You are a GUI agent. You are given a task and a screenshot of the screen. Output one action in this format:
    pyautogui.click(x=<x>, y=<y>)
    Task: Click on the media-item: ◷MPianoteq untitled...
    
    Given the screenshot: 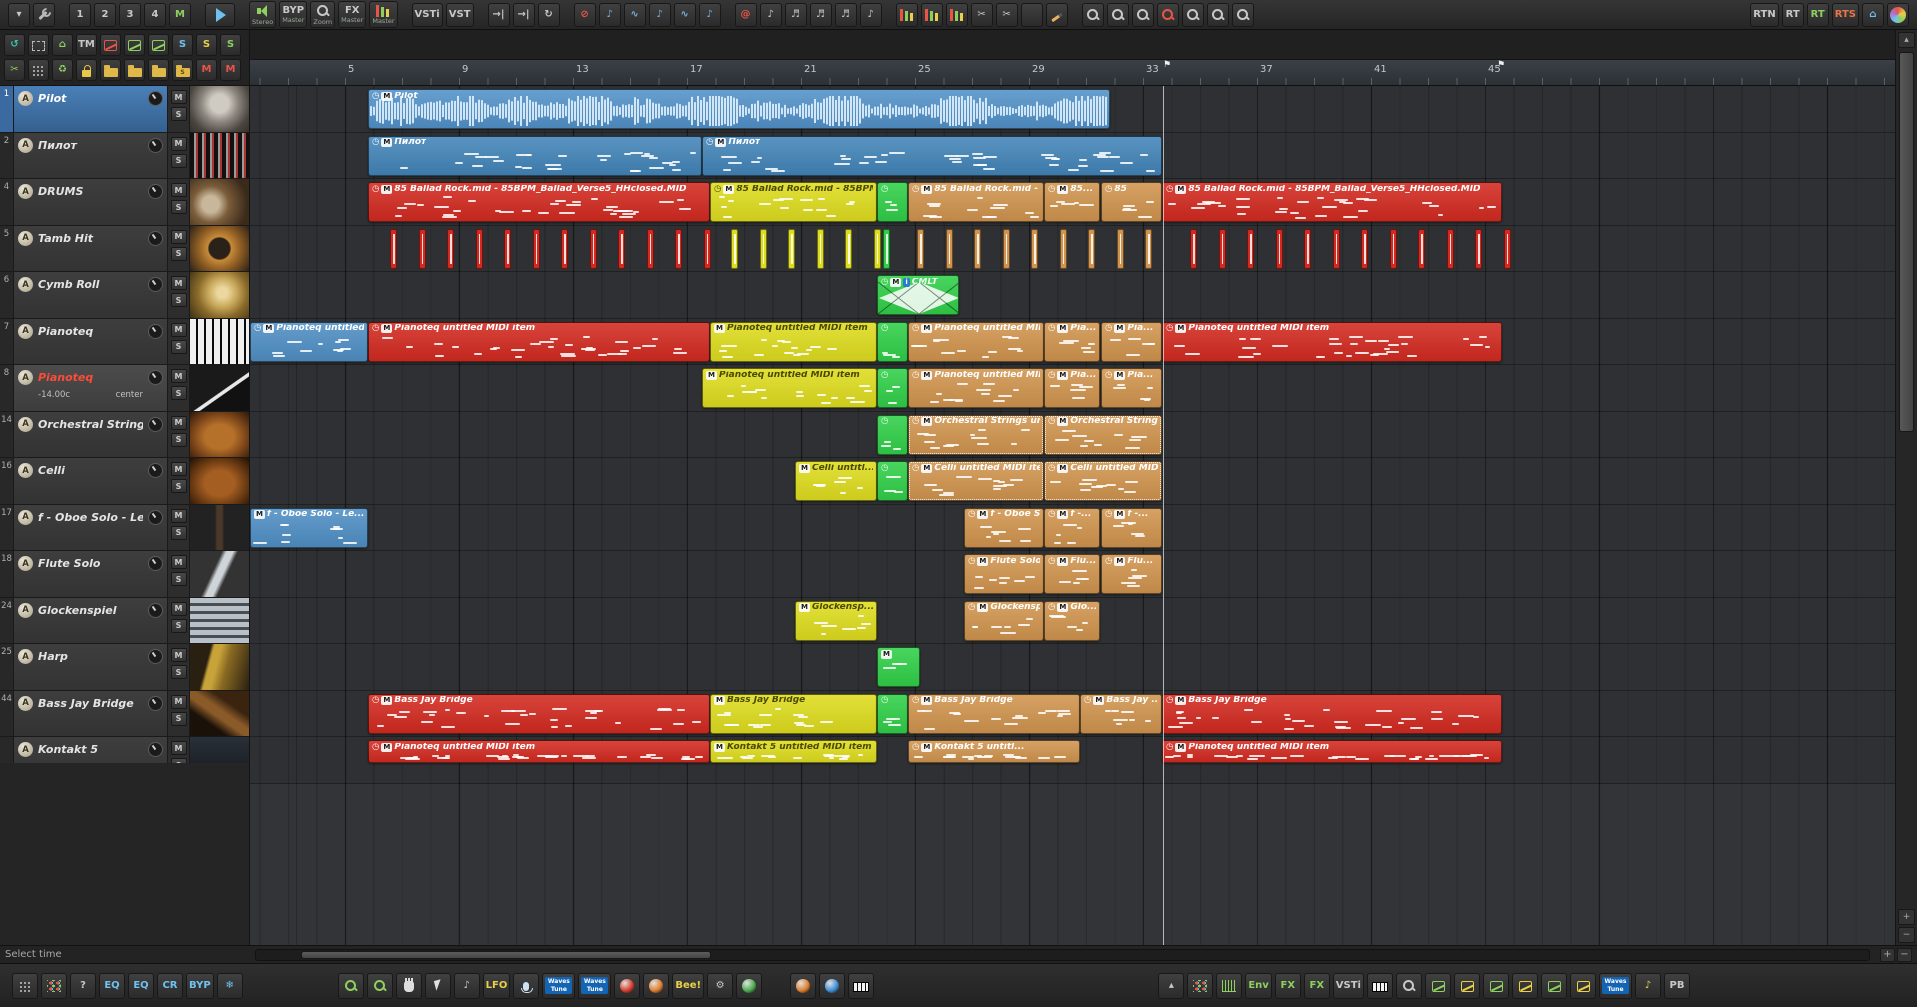 What is the action you would take?
    pyautogui.click(x=309, y=341)
    